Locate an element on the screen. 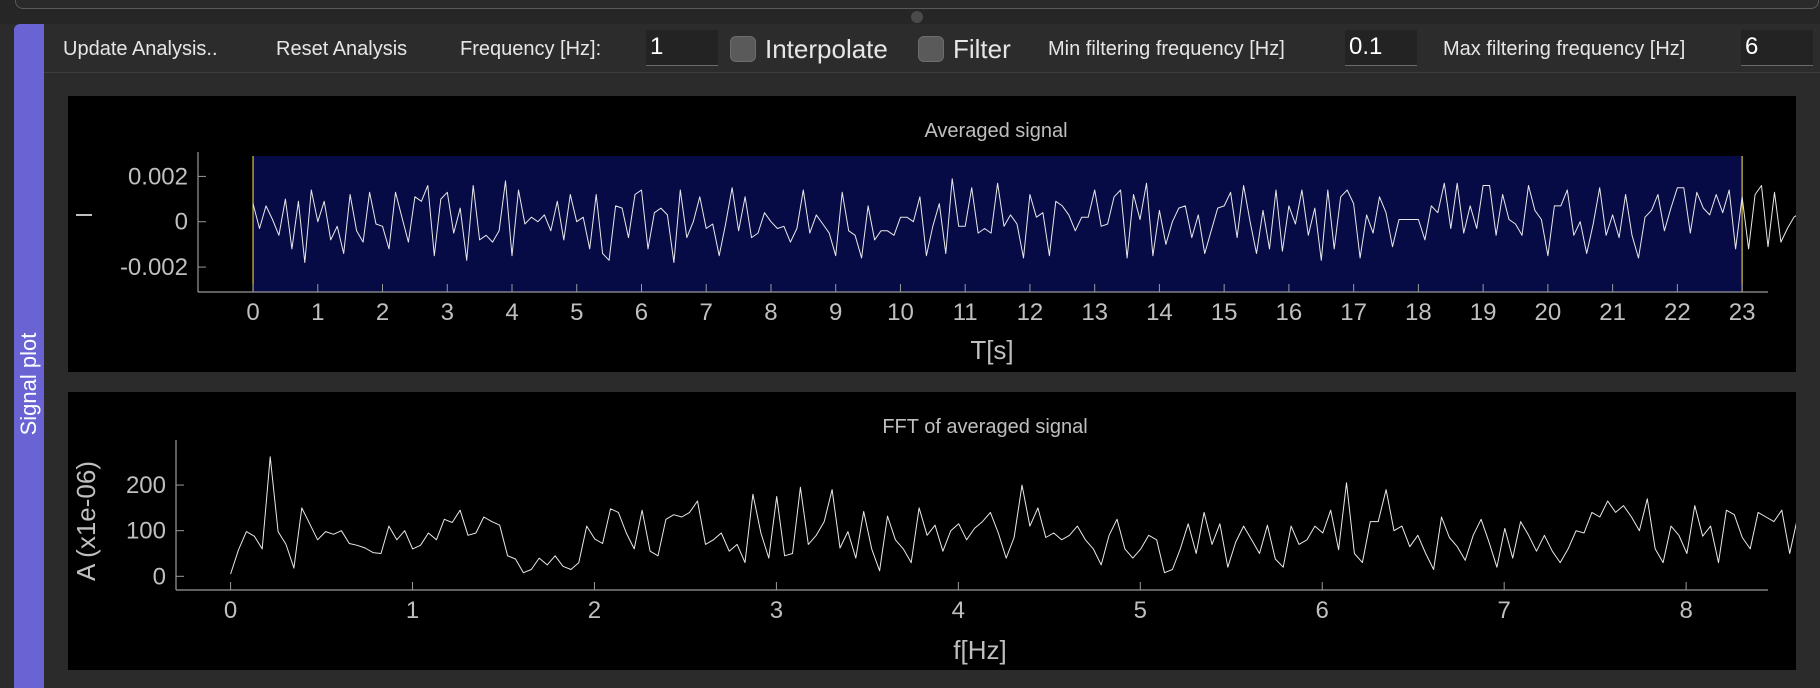 The width and height of the screenshot is (1820, 688). x-tick-label: 9 is located at coordinates (835, 312).